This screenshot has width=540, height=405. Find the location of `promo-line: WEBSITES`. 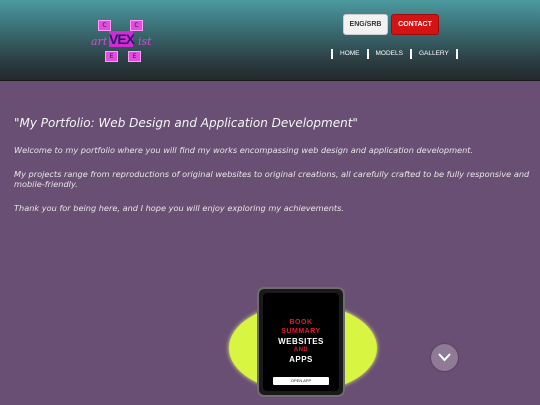

promo-line: WEBSITES is located at coordinates (301, 341).